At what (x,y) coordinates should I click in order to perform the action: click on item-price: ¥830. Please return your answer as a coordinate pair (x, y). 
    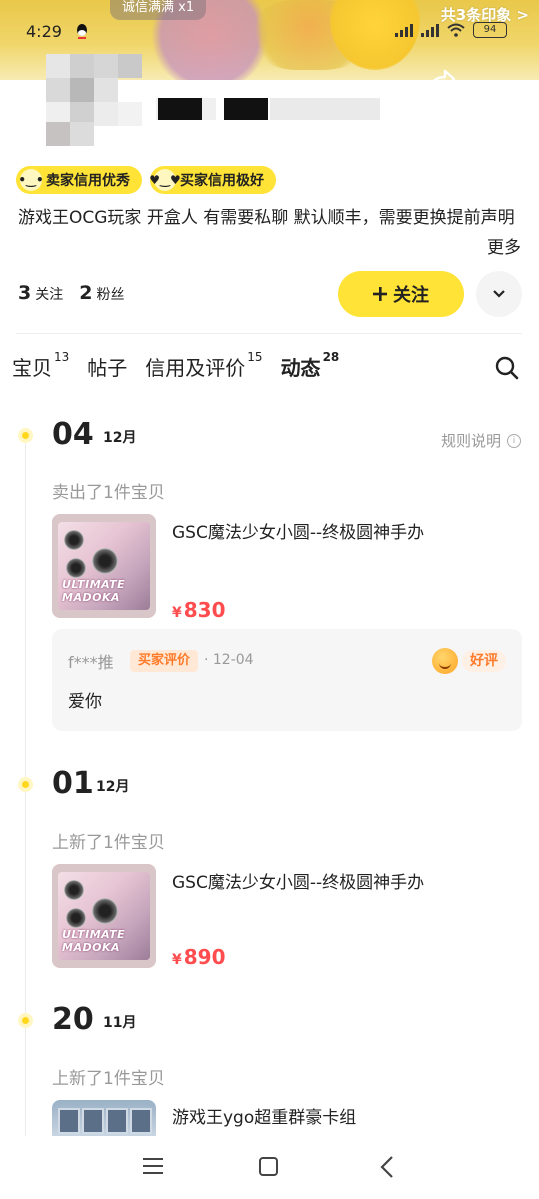
    Looking at the image, I should click on (199, 610).